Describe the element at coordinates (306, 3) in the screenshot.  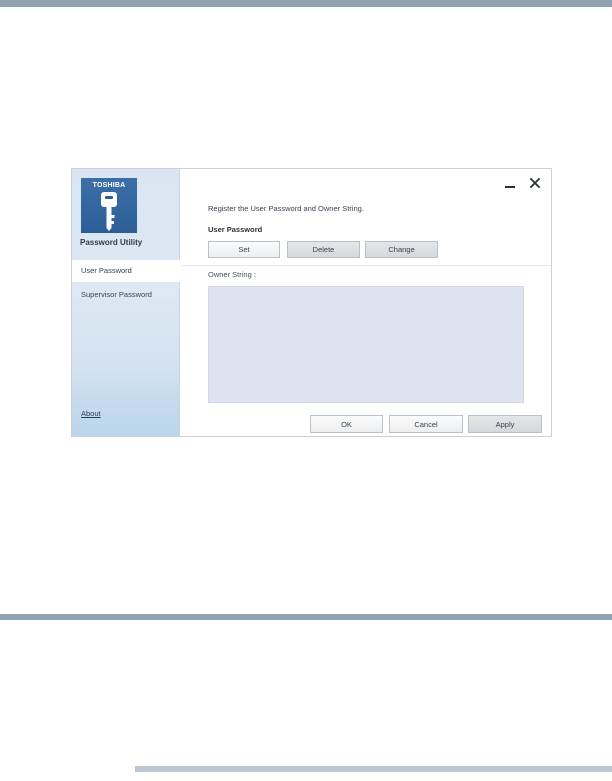
I see `page-top-rule` at that location.